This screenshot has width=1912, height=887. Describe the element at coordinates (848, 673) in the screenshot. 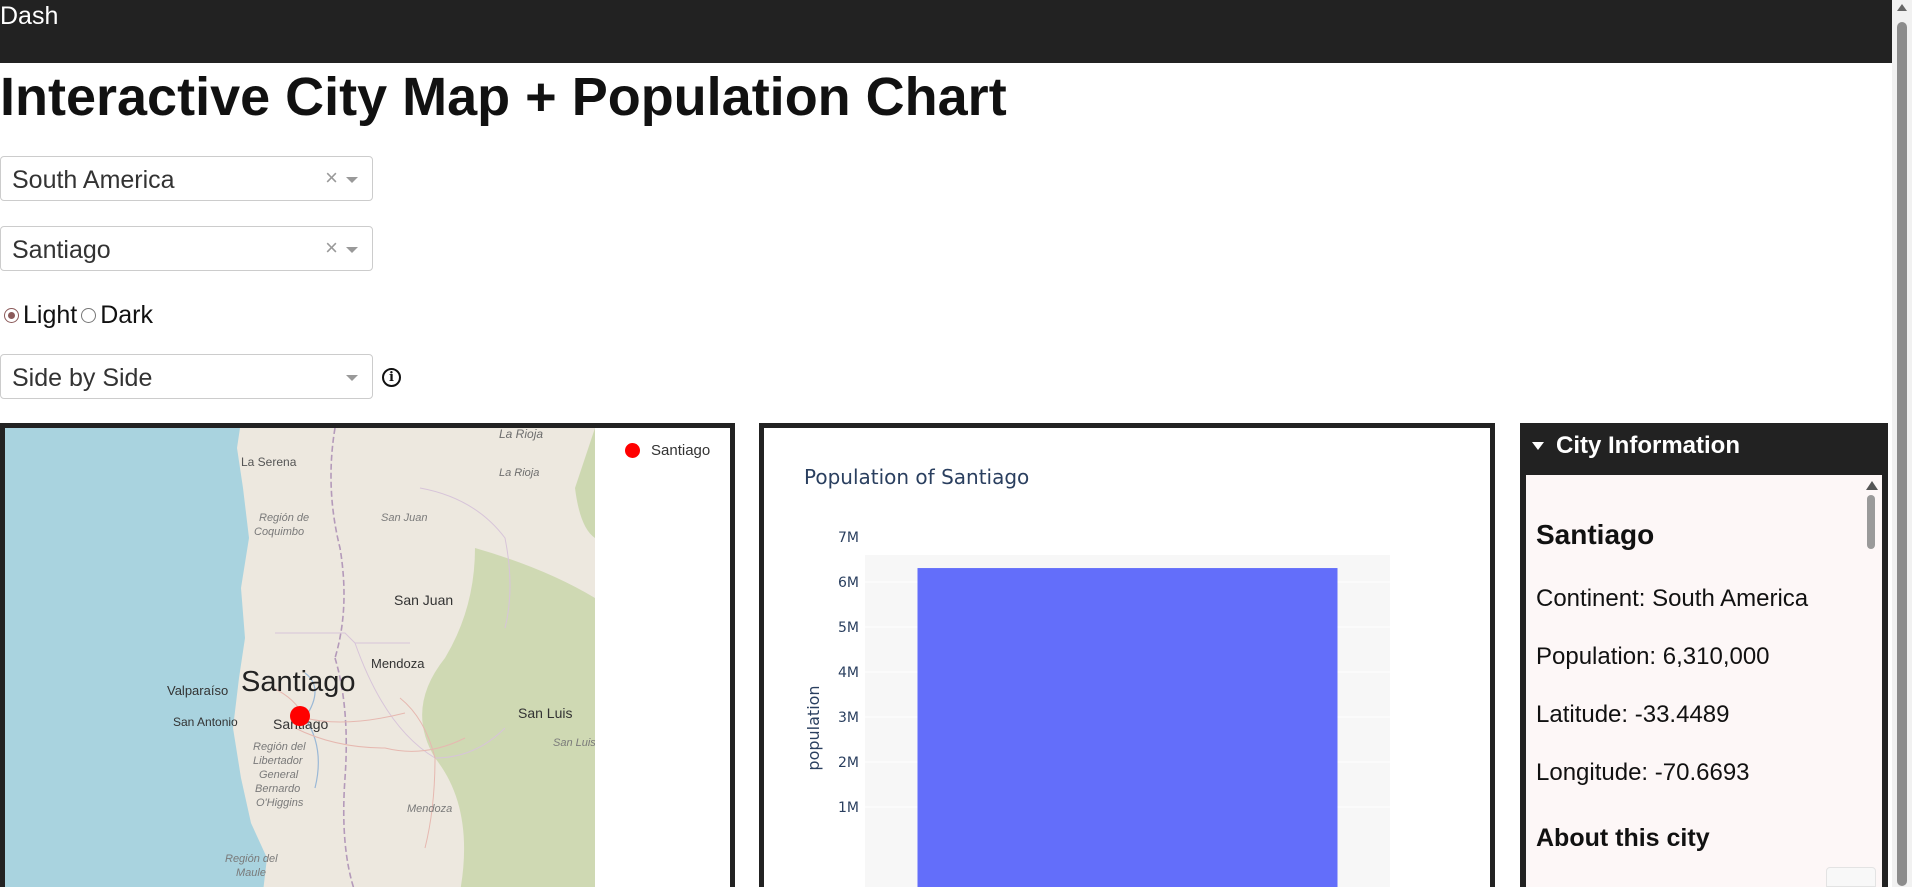

I see `chart-y-tick-label: 4M` at that location.